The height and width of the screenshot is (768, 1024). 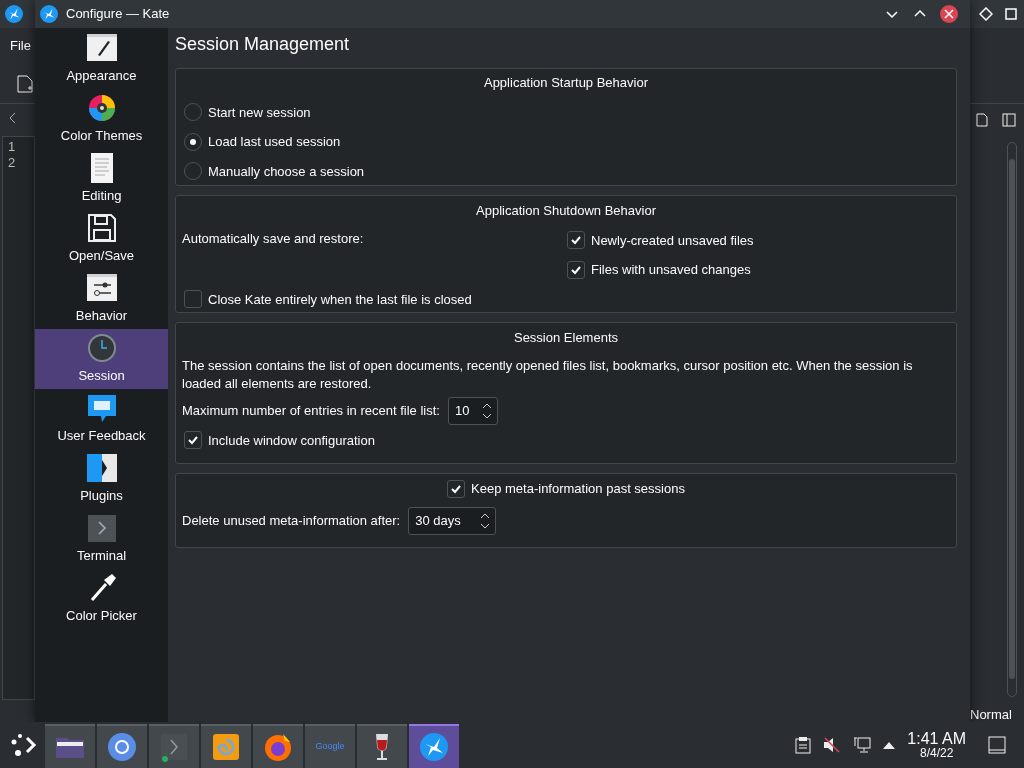 What do you see at coordinates (997, 745) in the screenshot?
I see `show-desktop-icon` at bounding box center [997, 745].